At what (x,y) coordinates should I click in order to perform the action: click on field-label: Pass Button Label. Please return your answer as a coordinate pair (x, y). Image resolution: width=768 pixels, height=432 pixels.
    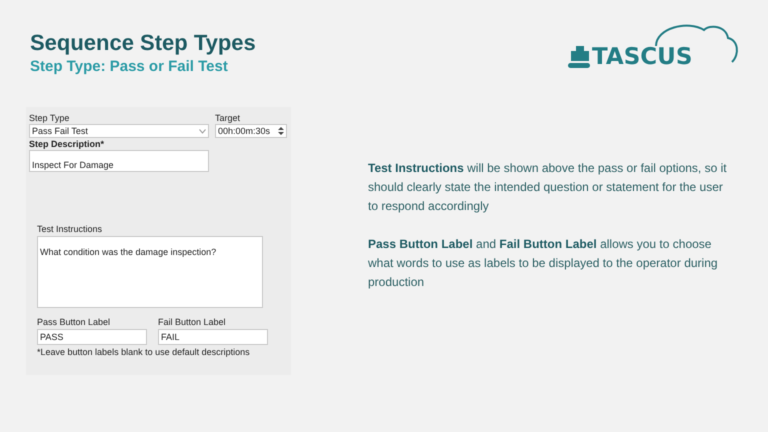
    Looking at the image, I should click on (74, 322).